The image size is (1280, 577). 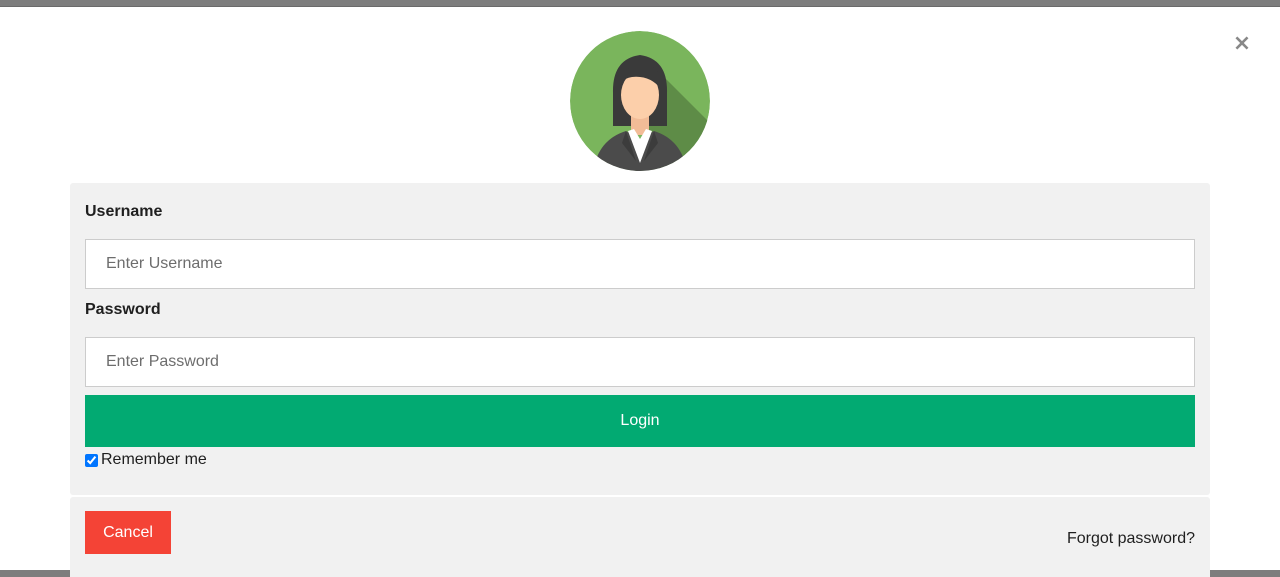 I want to click on cancel-button: Cancel, so click(x=128, y=532).